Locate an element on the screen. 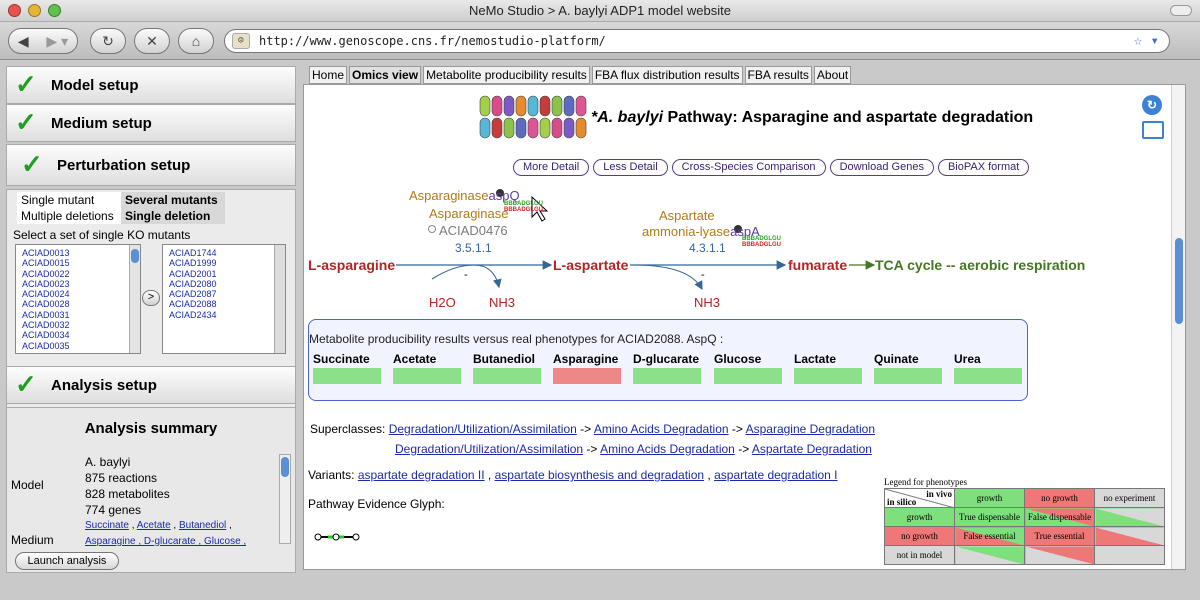  tab-fba-results: FBA results is located at coordinates (778, 75).